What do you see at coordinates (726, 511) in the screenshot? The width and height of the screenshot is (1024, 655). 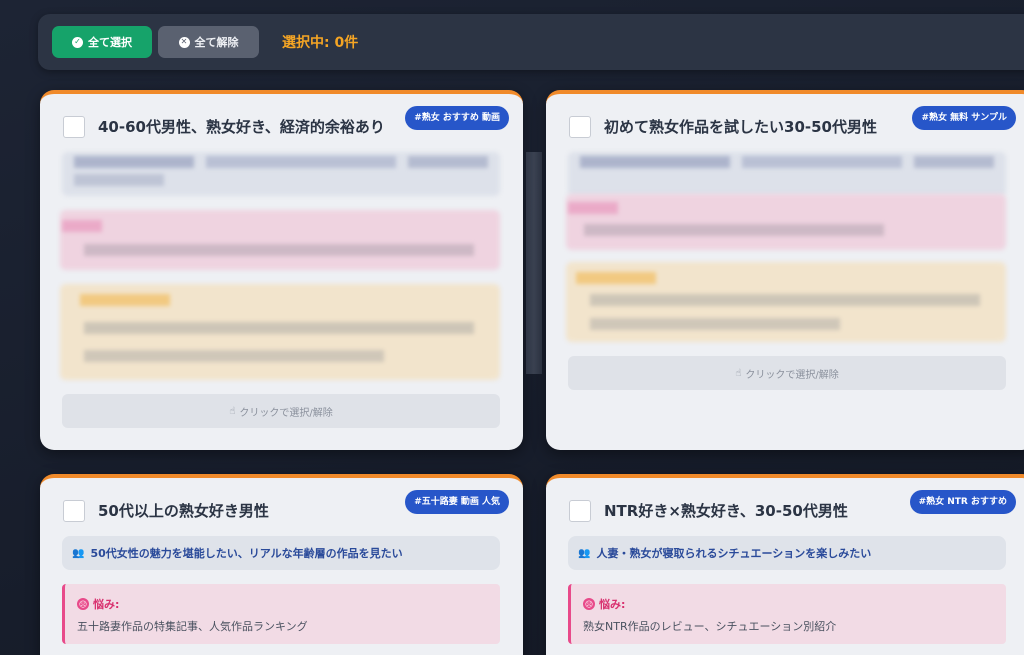 I see `card-title: NTR好き×熟女好き、30-50代男性` at bounding box center [726, 511].